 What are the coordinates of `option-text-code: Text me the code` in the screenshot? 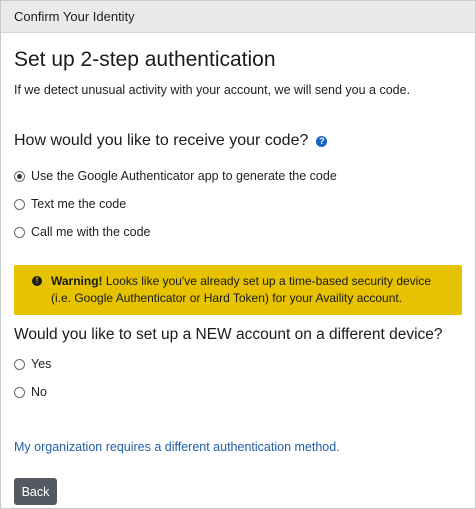 It's located at (238, 204).